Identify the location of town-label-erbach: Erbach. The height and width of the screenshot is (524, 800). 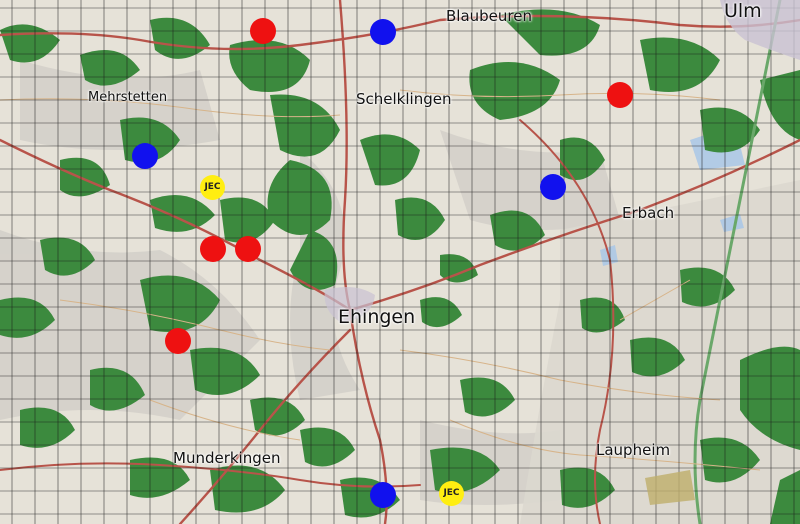
(648, 213).